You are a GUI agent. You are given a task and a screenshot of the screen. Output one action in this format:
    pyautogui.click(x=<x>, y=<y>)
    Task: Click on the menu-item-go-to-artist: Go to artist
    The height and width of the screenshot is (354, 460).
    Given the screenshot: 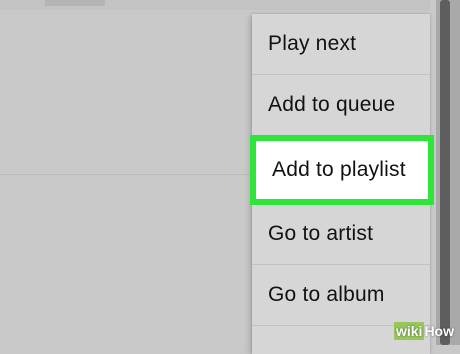 What is the action you would take?
    pyautogui.click(x=341, y=234)
    